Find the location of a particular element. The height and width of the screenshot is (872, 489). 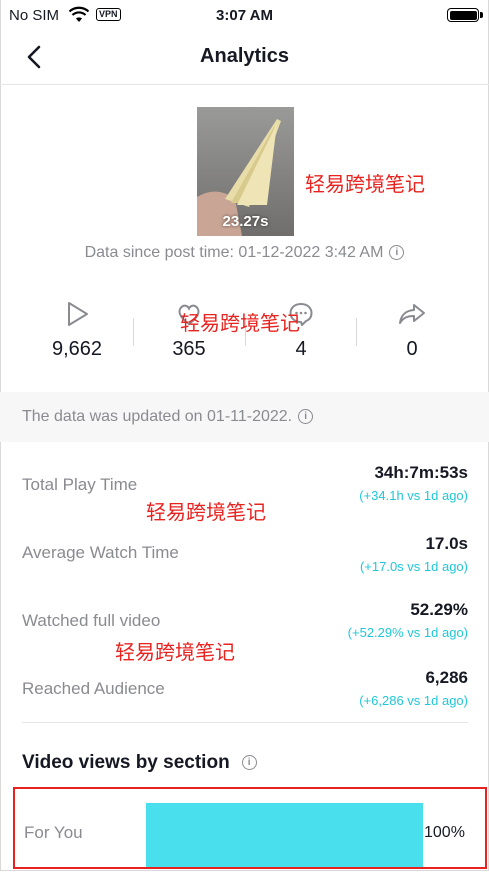

section-title: Video views by section i is located at coordinates (139, 763).